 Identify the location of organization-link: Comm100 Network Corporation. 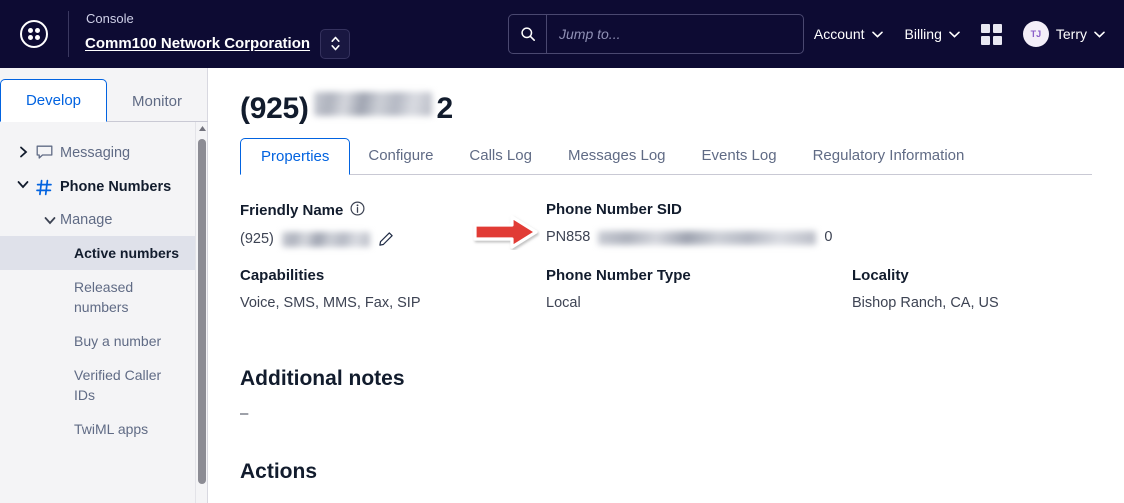
(197, 43).